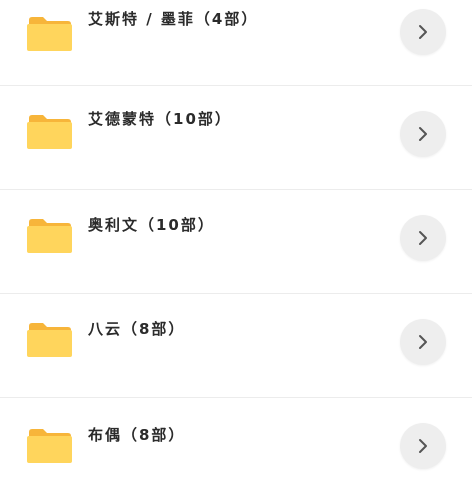 The image size is (472, 485). What do you see at coordinates (173, 19) in the screenshot?
I see `folder-title: 艾斯特 / 墨菲（4部）` at bounding box center [173, 19].